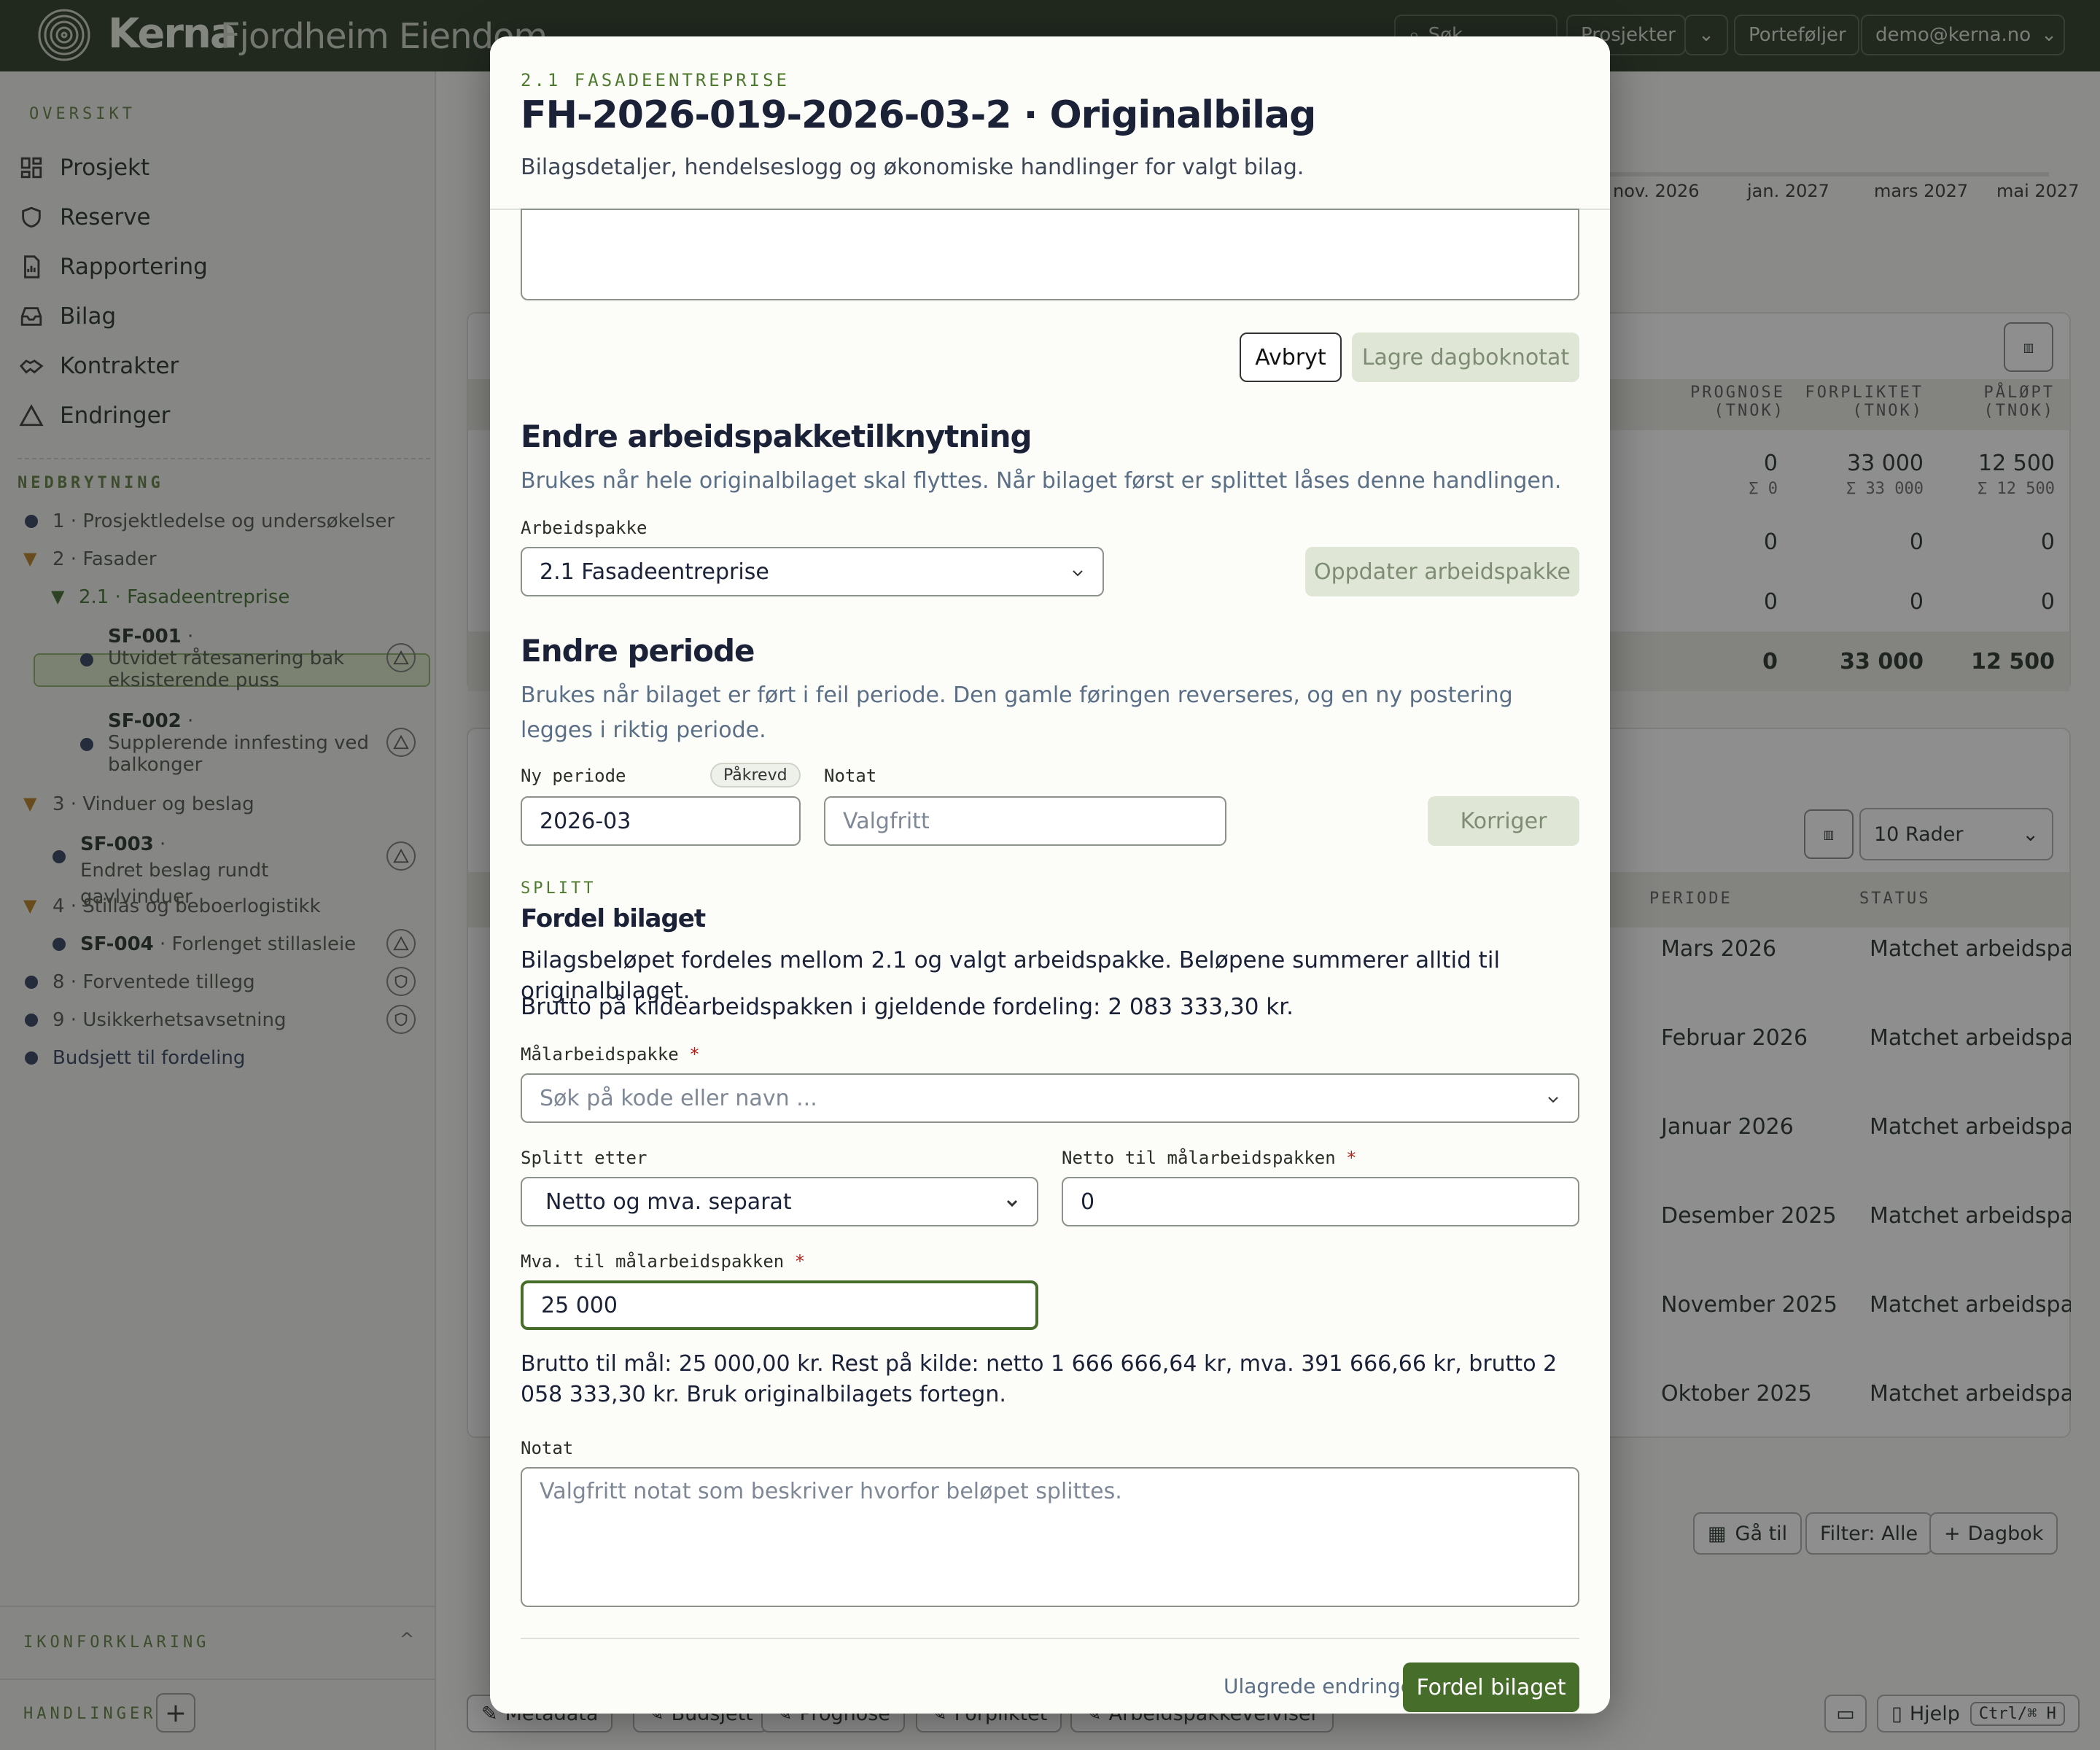  What do you see at coordinates (755, 775) in the screenshot?
I see `required-badge: Påkrevd` at bounding box center [755, 775].